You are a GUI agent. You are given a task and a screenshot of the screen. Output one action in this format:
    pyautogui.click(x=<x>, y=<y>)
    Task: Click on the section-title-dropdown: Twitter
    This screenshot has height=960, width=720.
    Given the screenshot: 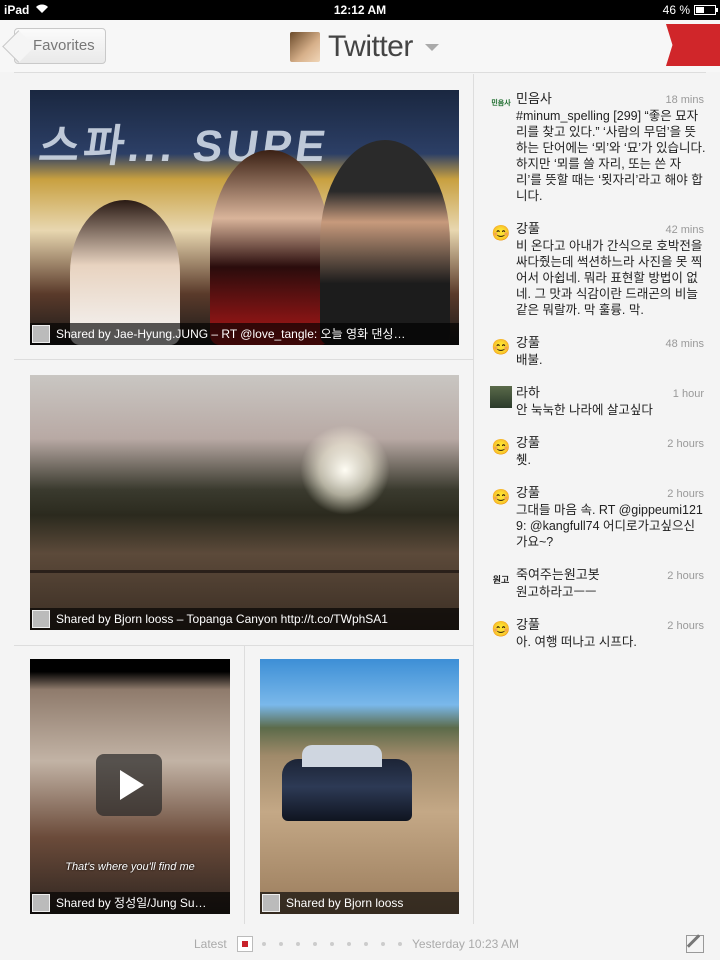 What is the action you would take?
    pyautogui.click(x=364, y=47)
    